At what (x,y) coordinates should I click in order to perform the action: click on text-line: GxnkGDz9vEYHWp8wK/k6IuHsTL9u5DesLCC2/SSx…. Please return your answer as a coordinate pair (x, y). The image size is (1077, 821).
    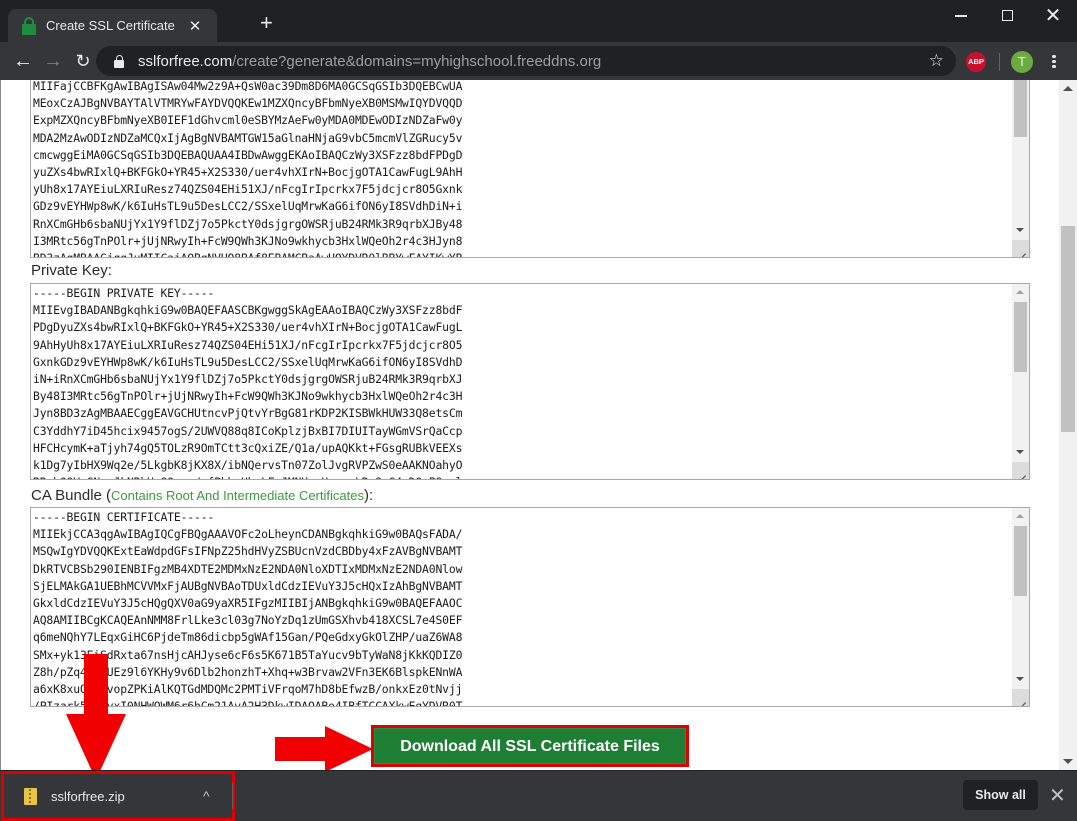
    Looking at the image, I should click on (248, 361).